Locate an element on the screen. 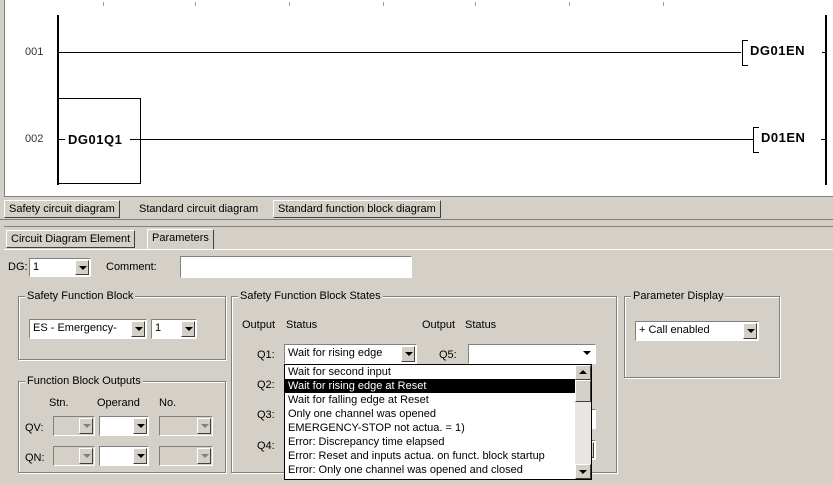 The width and height of the screenshot is (833, 485). qv-no-select is located at coordinates (186, 426).